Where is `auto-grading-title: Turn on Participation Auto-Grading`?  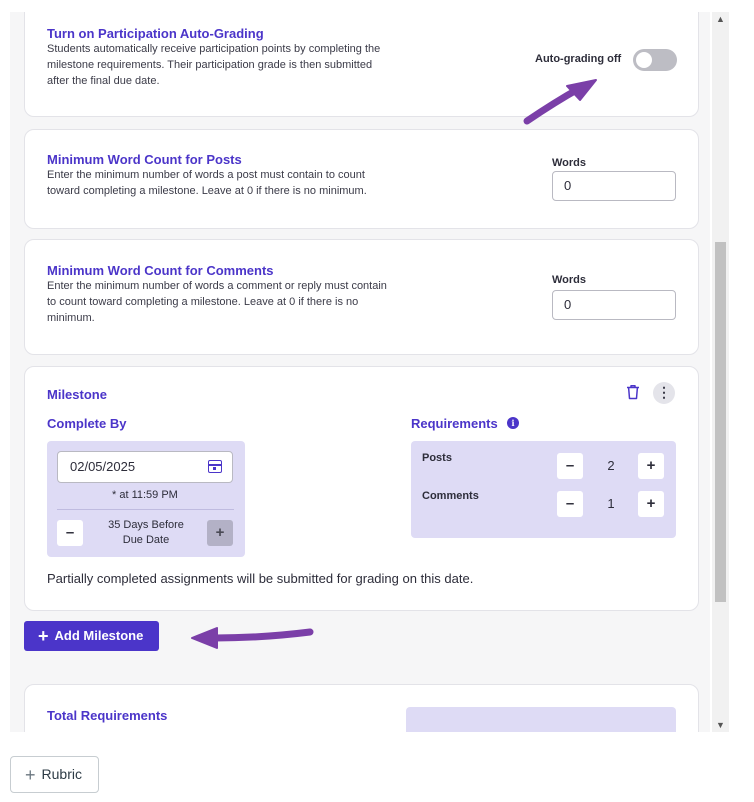 auto-grading-title: Turn on Participation Auto-Grading is located at coordinates (155, 33).